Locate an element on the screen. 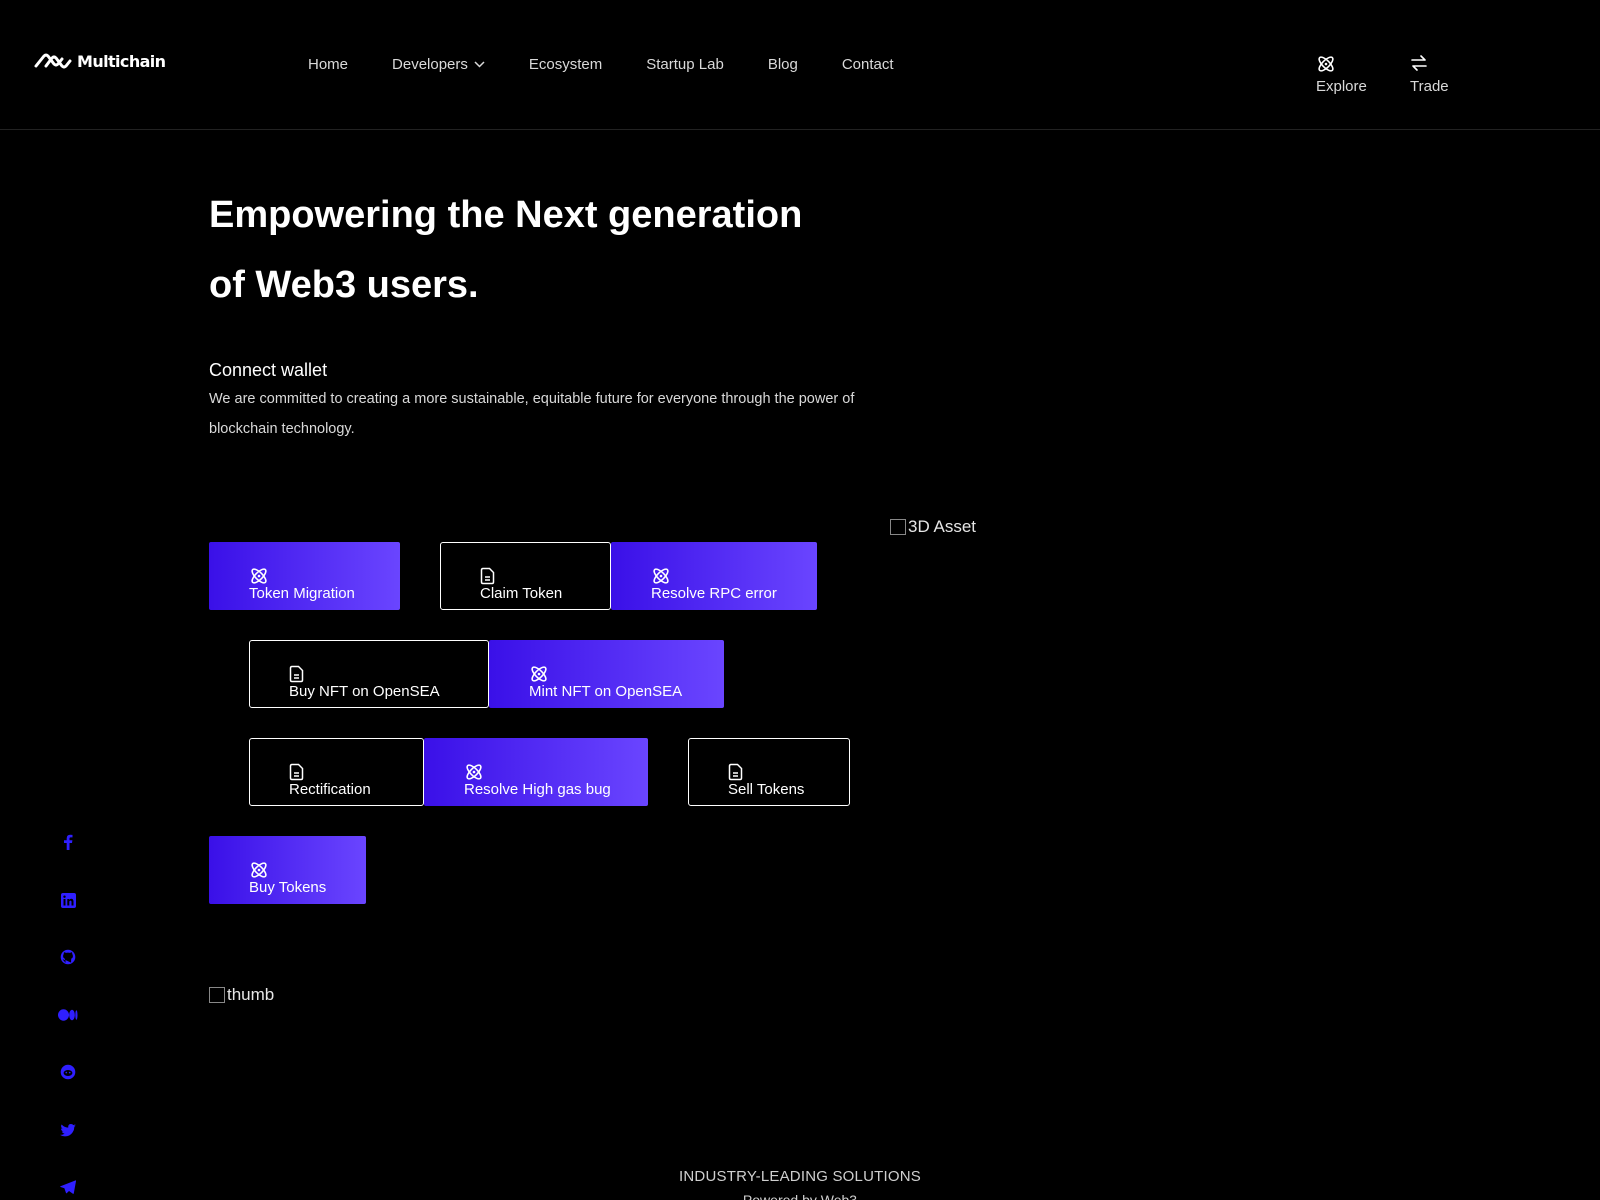 This screenshot has width=1600, height=1200. sell-tokens-button: Sell Tokens is located at coordinates (769, 772).